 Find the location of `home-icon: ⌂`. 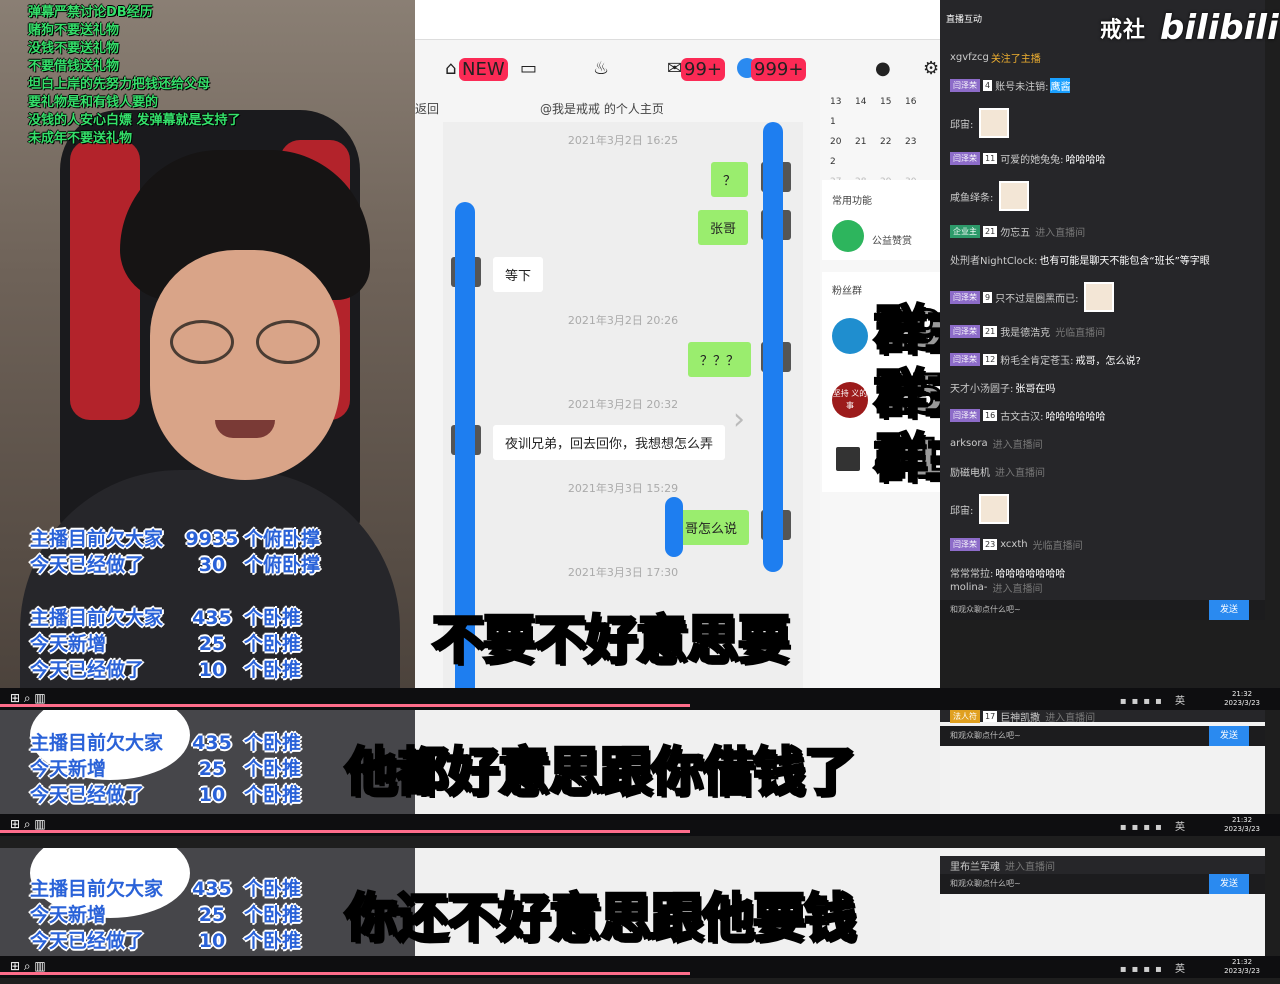

home-icon: ⌂ is located at coordinates (450, 68).